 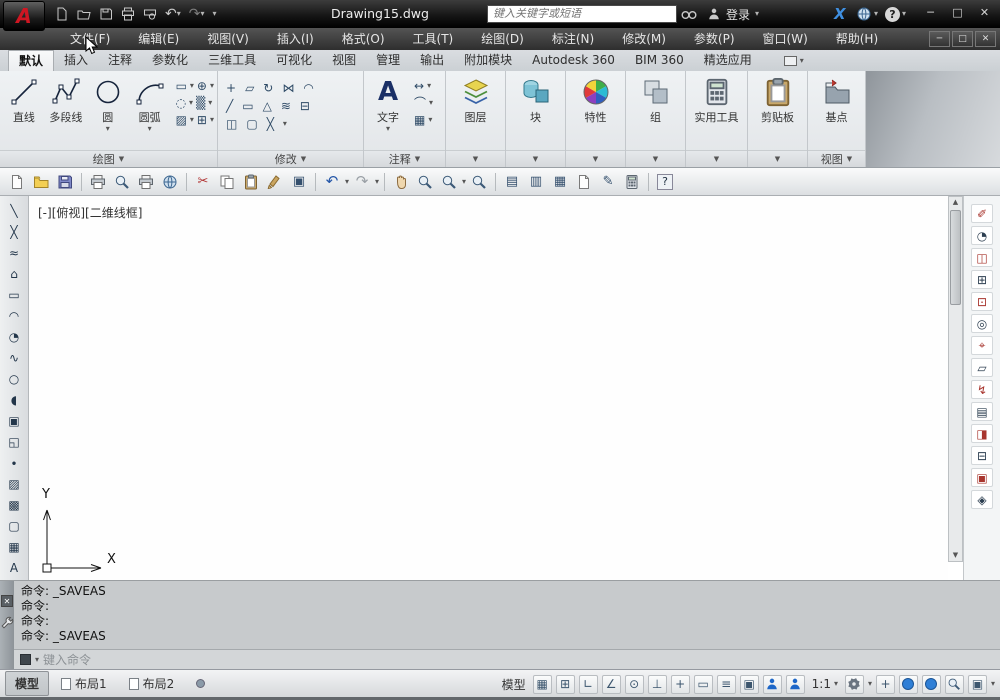 I want to click on lineweight-toggle: ≡, so click(x=726, y=684).